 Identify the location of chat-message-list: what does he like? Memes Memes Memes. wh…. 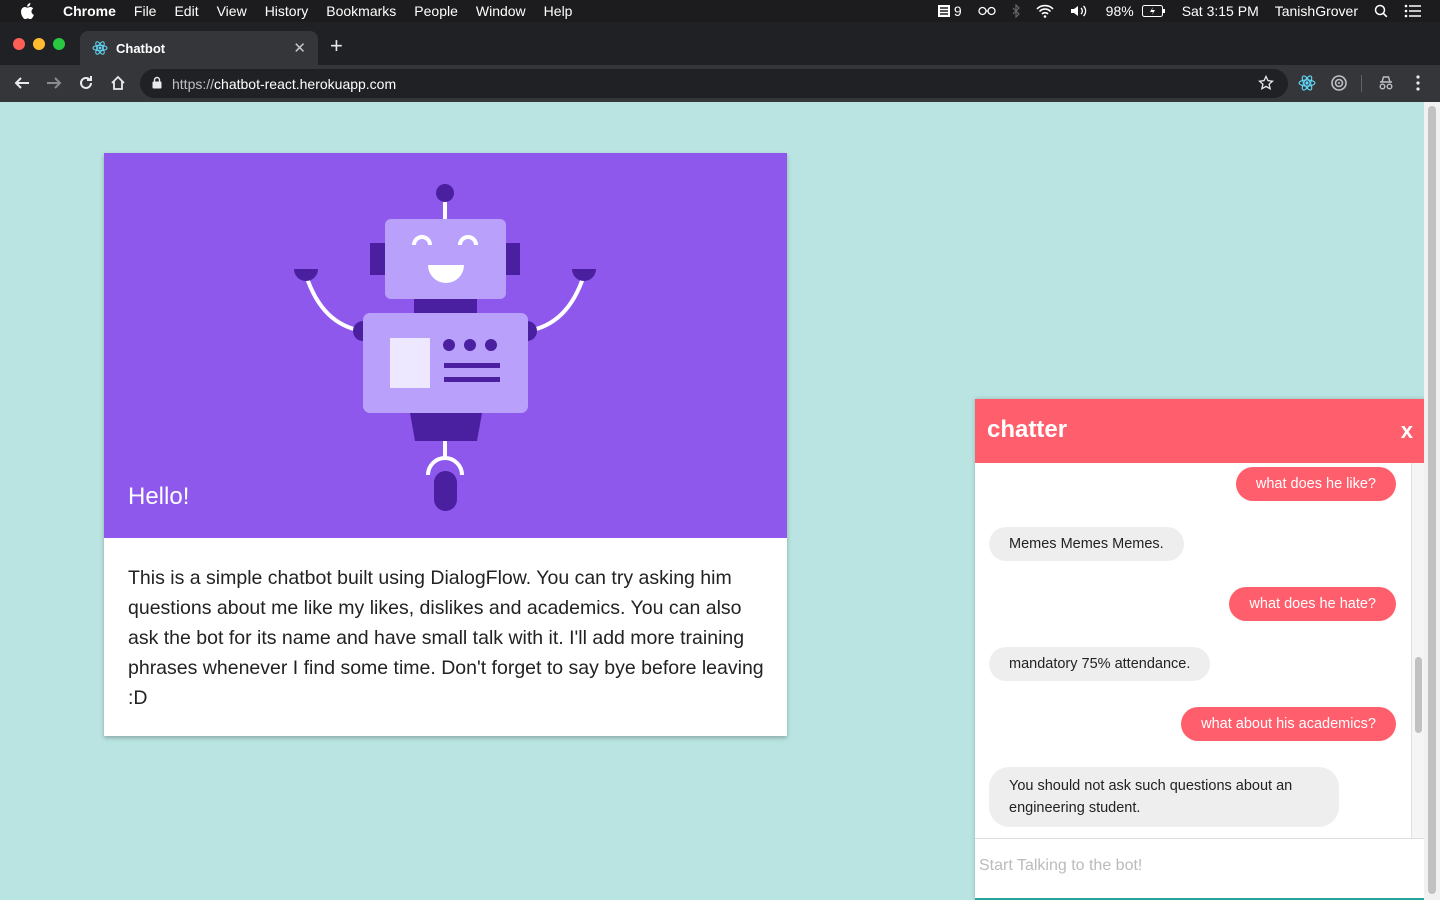
(1193, 650).